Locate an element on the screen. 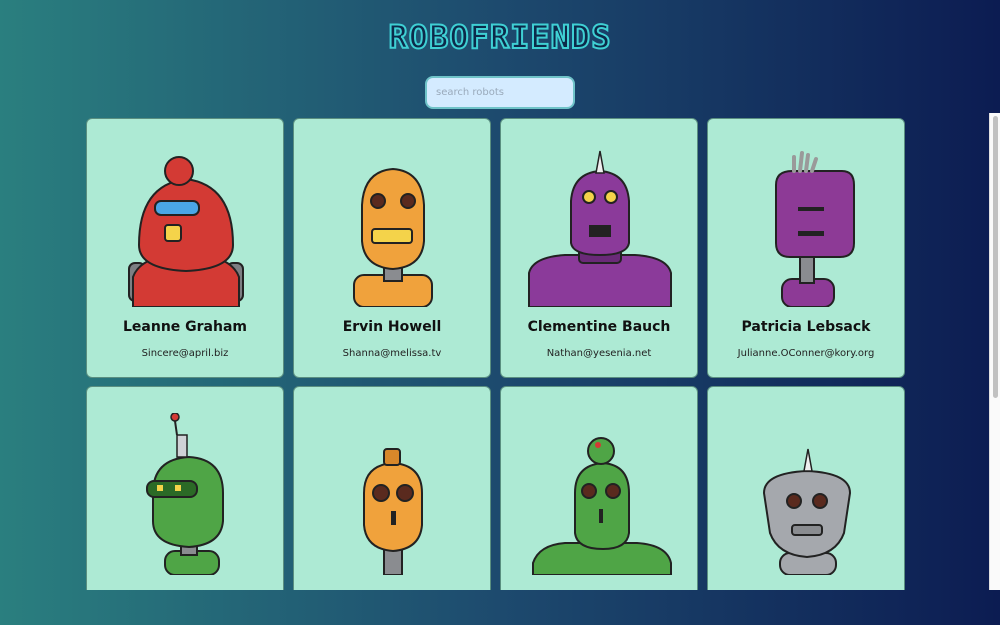 Image resolution: width=1000 pixels, height=625 pixels. scrollbar is located at coordinates (994, 351).